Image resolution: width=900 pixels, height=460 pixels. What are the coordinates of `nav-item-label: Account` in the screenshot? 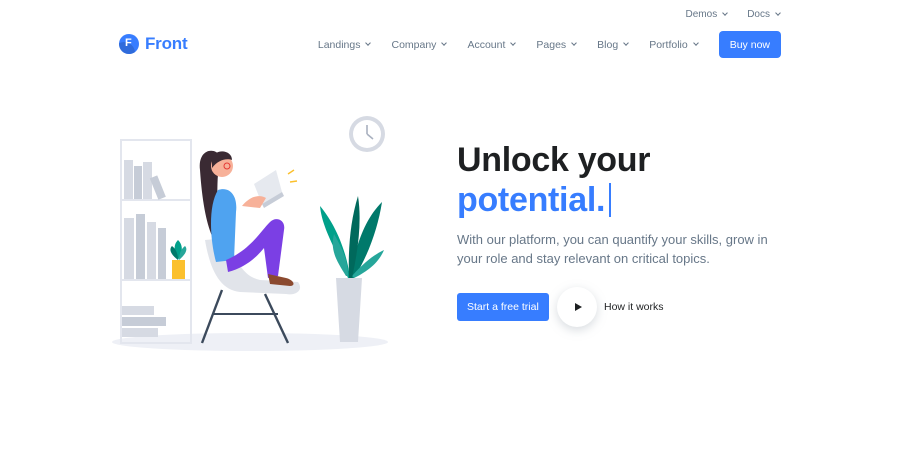 It's located at (486, 44).